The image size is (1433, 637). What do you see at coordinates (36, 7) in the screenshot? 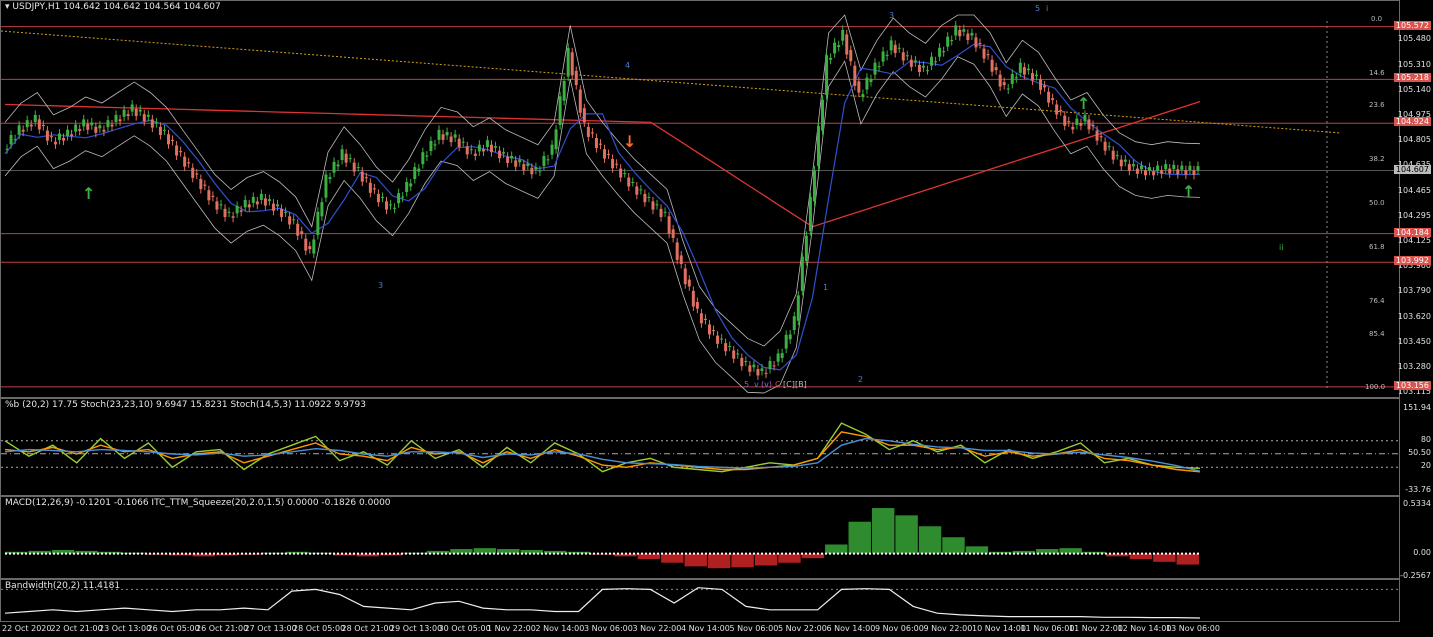
I see `symbol-title: USDJPY,H1` at bounding box center [36, 7].